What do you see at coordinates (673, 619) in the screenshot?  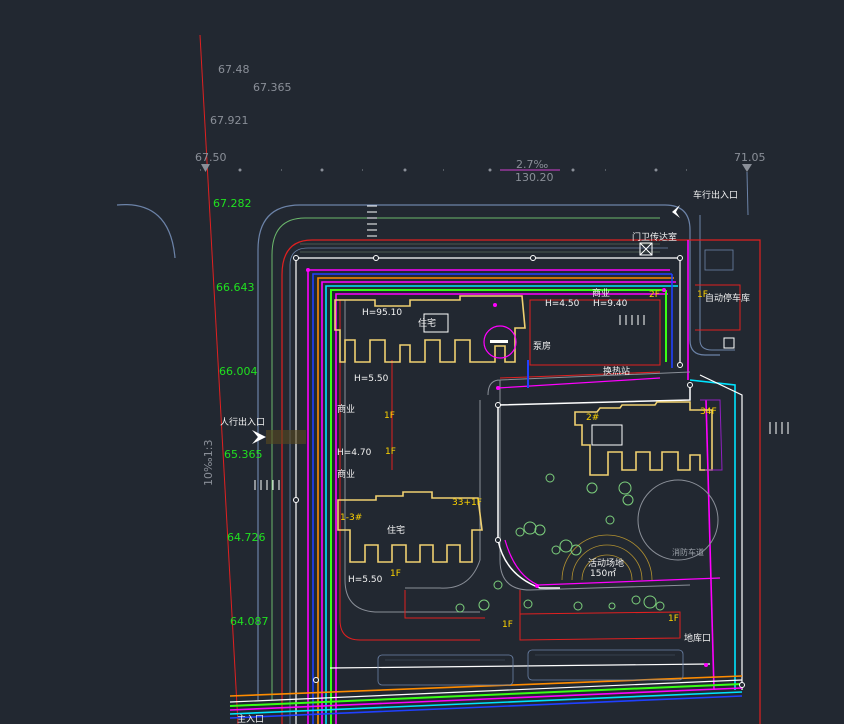 I see `bottom-floor-2: 1F` at bounding box center [673, 619].